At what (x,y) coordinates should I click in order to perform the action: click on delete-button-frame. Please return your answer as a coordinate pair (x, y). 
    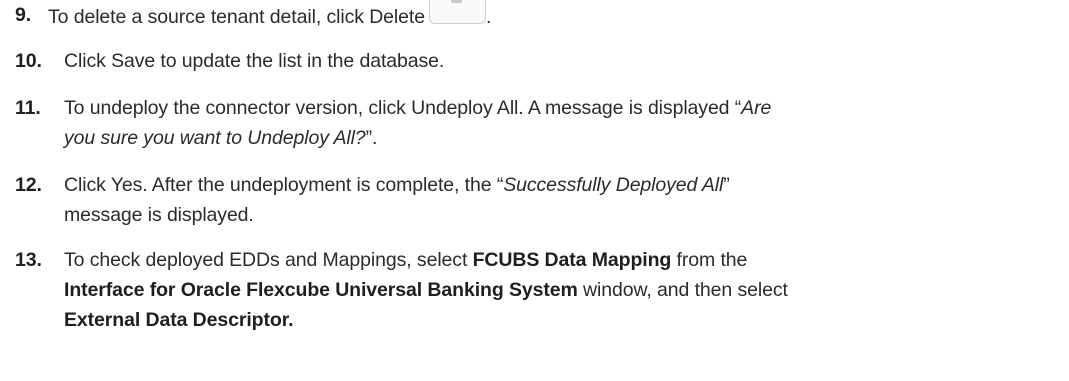
    Looking at the image, I should click on (457, 12).